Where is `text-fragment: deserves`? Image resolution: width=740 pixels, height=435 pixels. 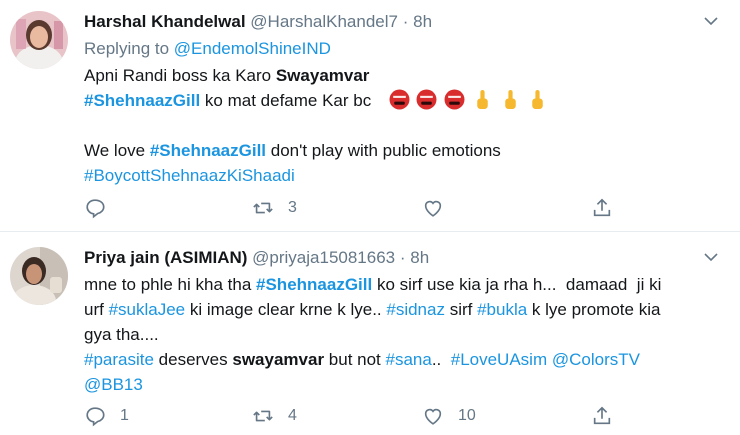
text-fragment: deserves is located at coordinates (193, 359).